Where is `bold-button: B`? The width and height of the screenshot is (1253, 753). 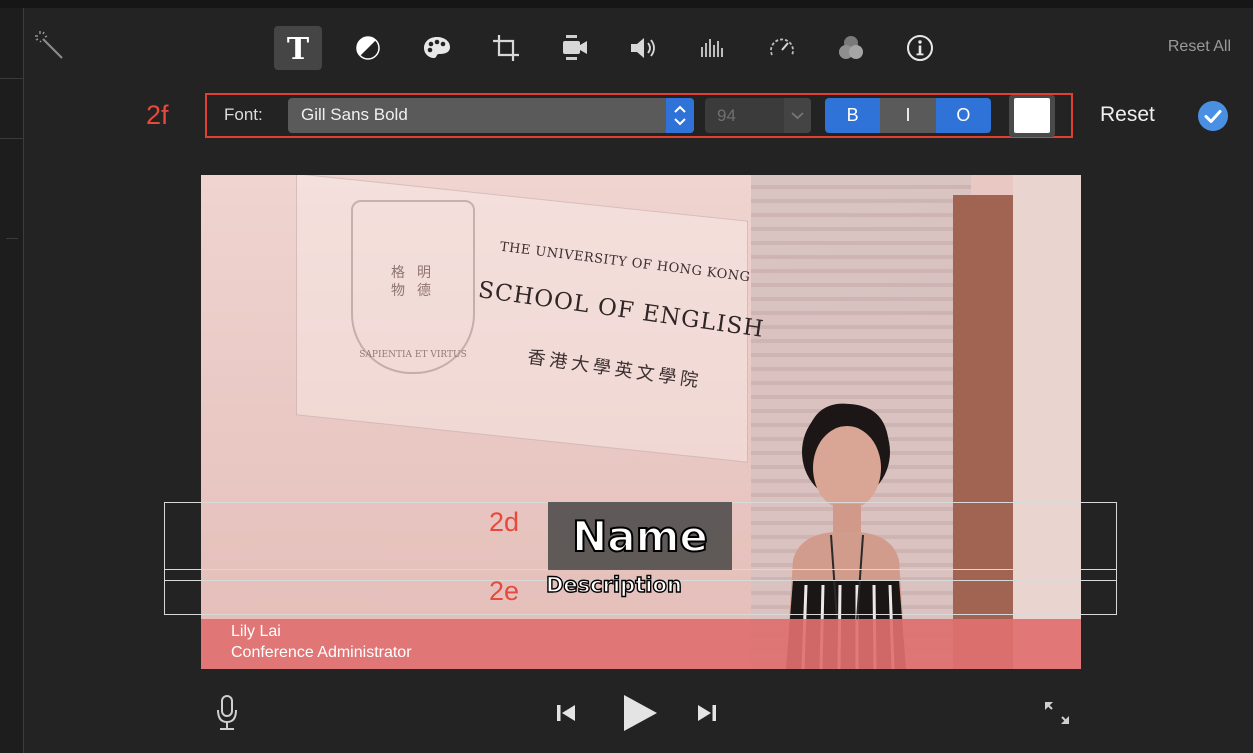
bold-button: B is located at coordinates (853, 115).